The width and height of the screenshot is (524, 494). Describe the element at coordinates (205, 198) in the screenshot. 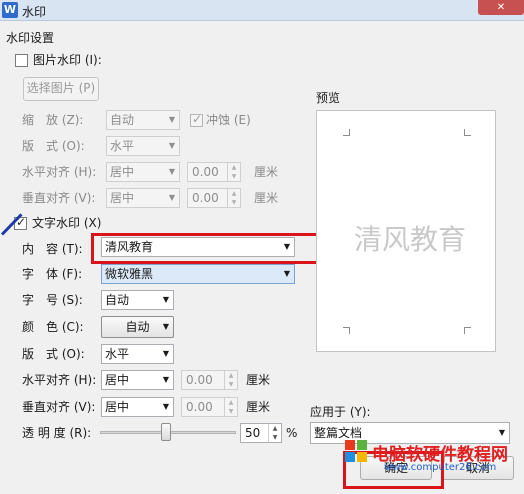

I see `pic-v-offset-value: 0.00` at that location.